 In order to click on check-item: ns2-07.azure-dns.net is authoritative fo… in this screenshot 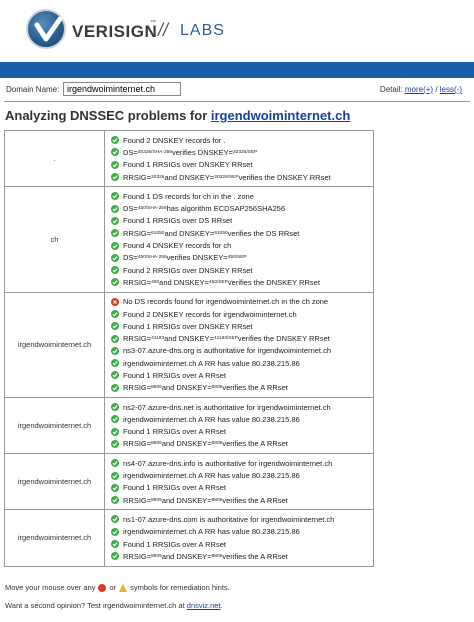, I will do `click(239, 407)`.